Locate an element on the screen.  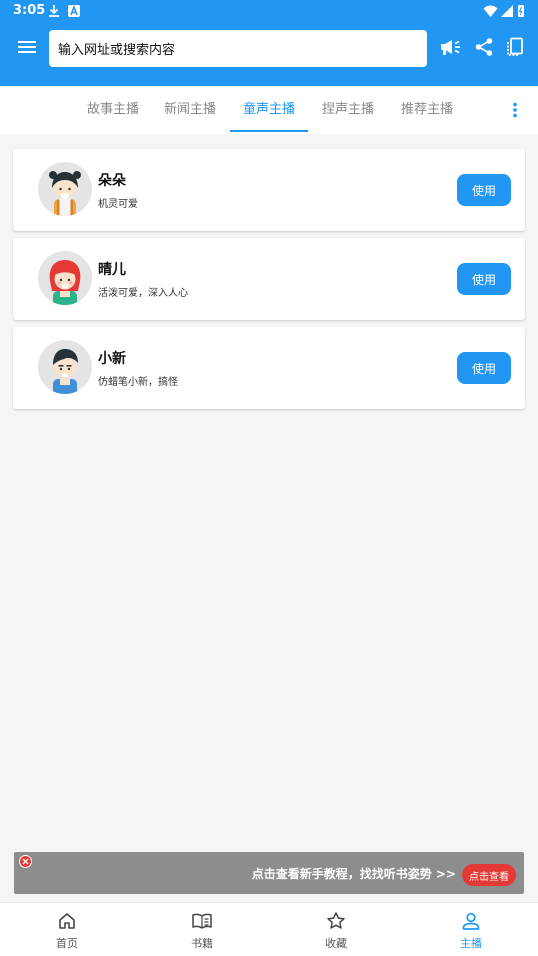
status-time: 3:05 is located at coordinates (29, 10).